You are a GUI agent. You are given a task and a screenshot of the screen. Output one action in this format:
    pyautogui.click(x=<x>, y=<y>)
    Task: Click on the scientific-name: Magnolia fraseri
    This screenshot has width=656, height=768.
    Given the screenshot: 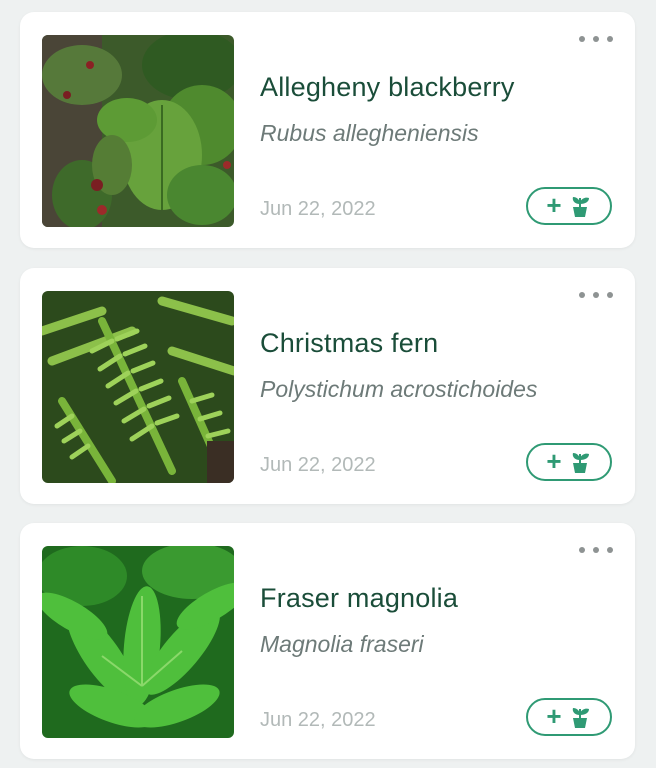 What is the action you would take?
    pyautogui.click(x=342, y=644)
    